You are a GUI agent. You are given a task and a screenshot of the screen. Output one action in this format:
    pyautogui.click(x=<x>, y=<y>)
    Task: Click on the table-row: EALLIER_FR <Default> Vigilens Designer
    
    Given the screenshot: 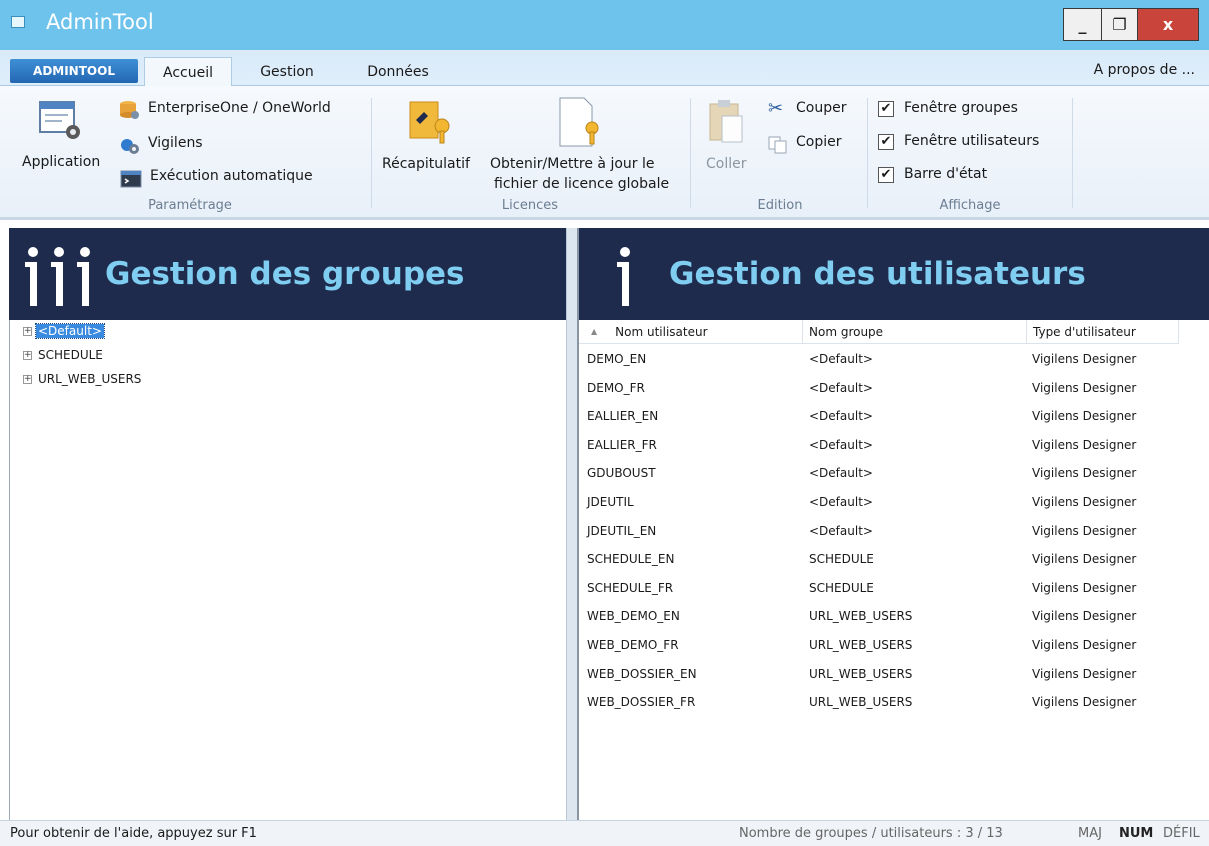 What is the action you would take?
    pyautogui.click(x=889, y=447)
    